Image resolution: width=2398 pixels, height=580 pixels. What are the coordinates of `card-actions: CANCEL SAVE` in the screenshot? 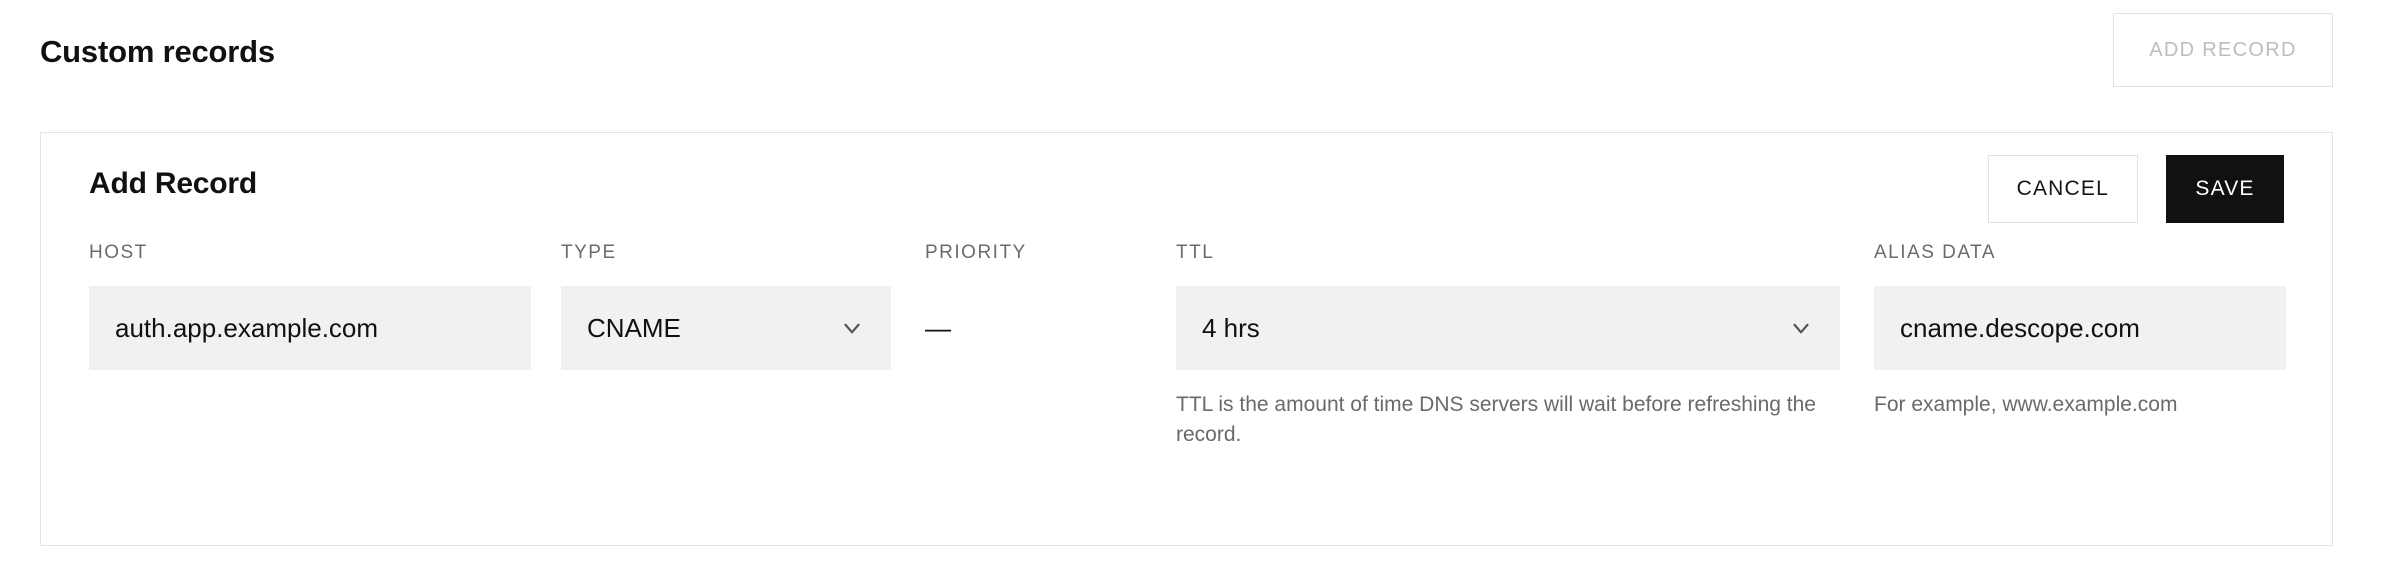 It's located at (2135, 189).